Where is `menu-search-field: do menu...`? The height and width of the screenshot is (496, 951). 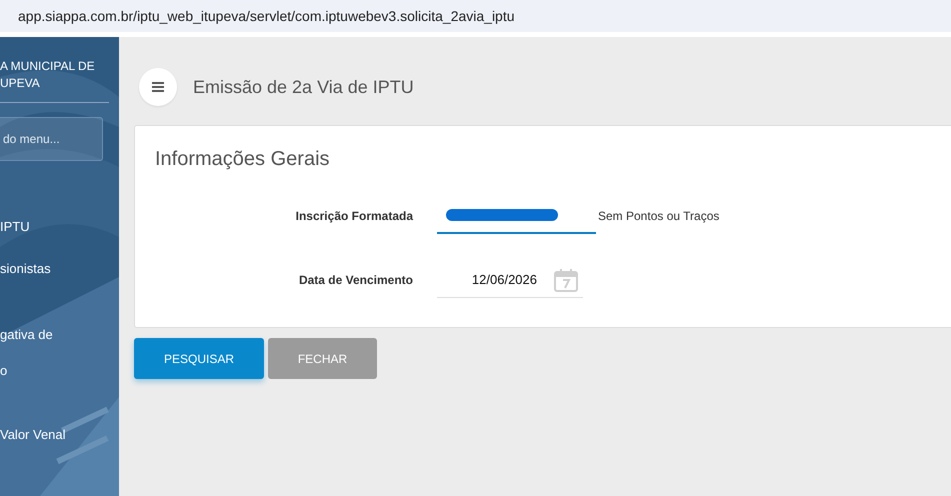 menu-search-field: do menu... is located at coordinates (51, 139).